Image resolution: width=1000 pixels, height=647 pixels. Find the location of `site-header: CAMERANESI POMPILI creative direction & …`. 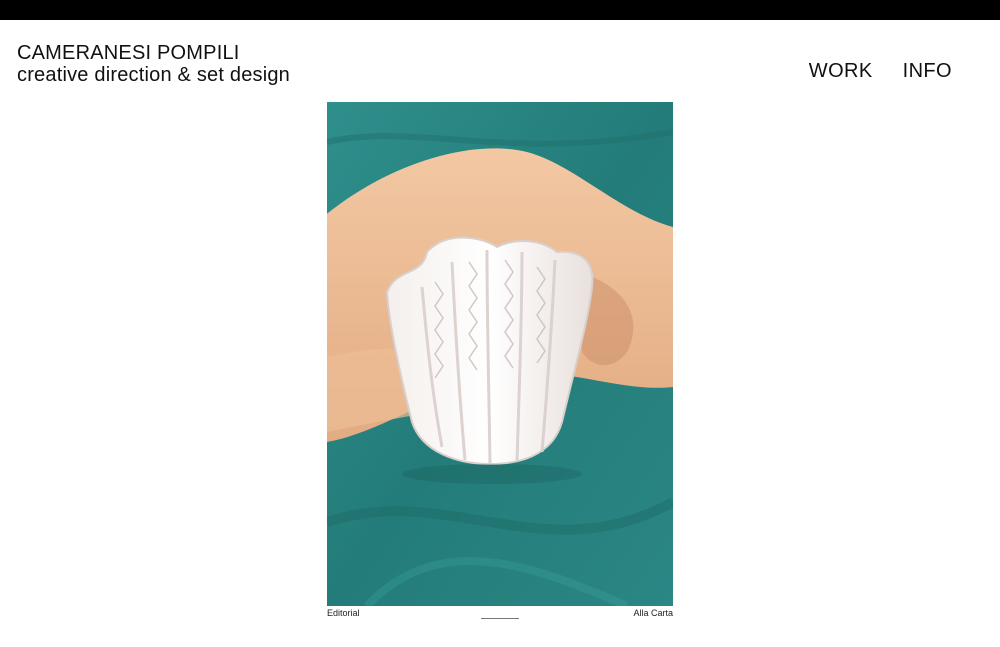

site-header: CAMERANESI POMPILI creative direction & … is located at coordinates (153, 64).